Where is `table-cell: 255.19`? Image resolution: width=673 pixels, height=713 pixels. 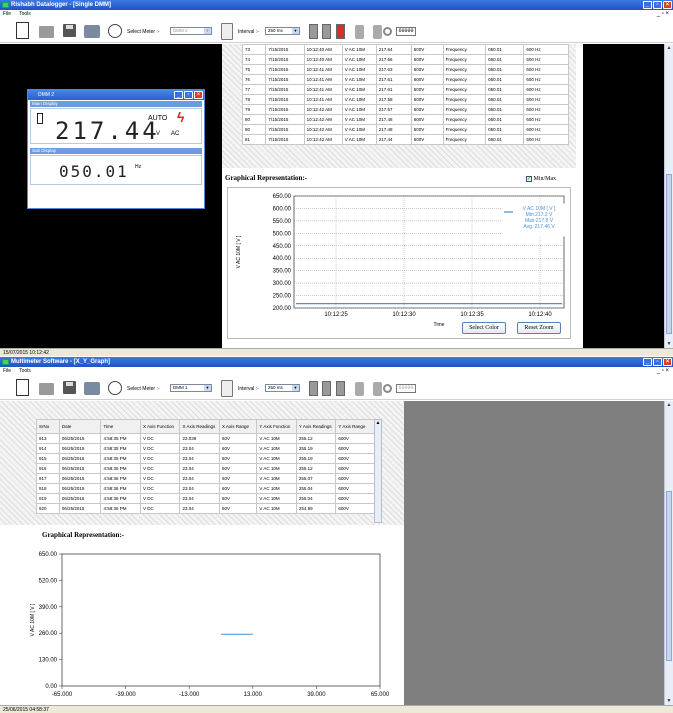
table-cell: 255.19 is located at coordinates (316, 458).